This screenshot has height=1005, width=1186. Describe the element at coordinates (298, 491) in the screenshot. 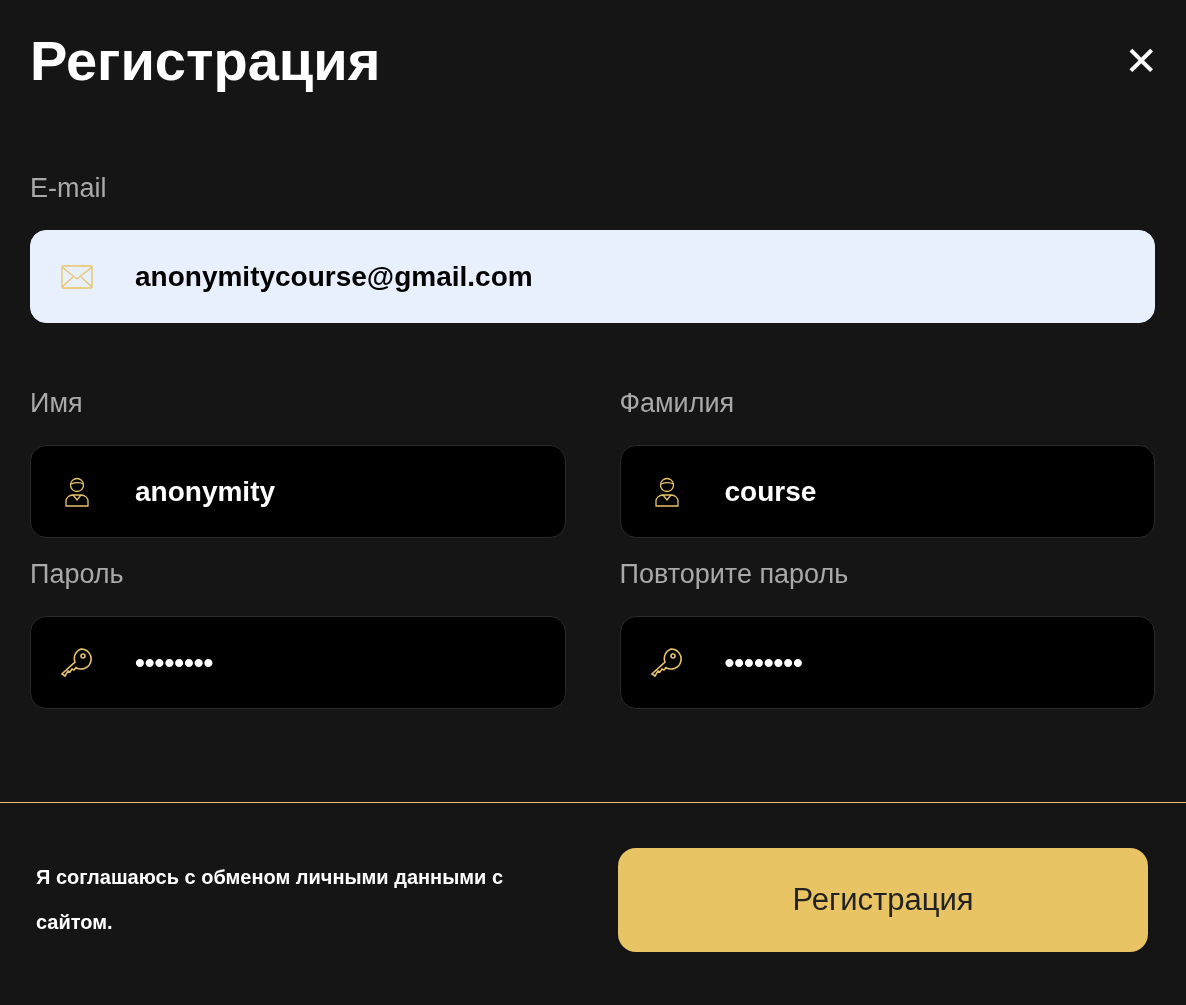

I see `input-field: anonymity` at that location.